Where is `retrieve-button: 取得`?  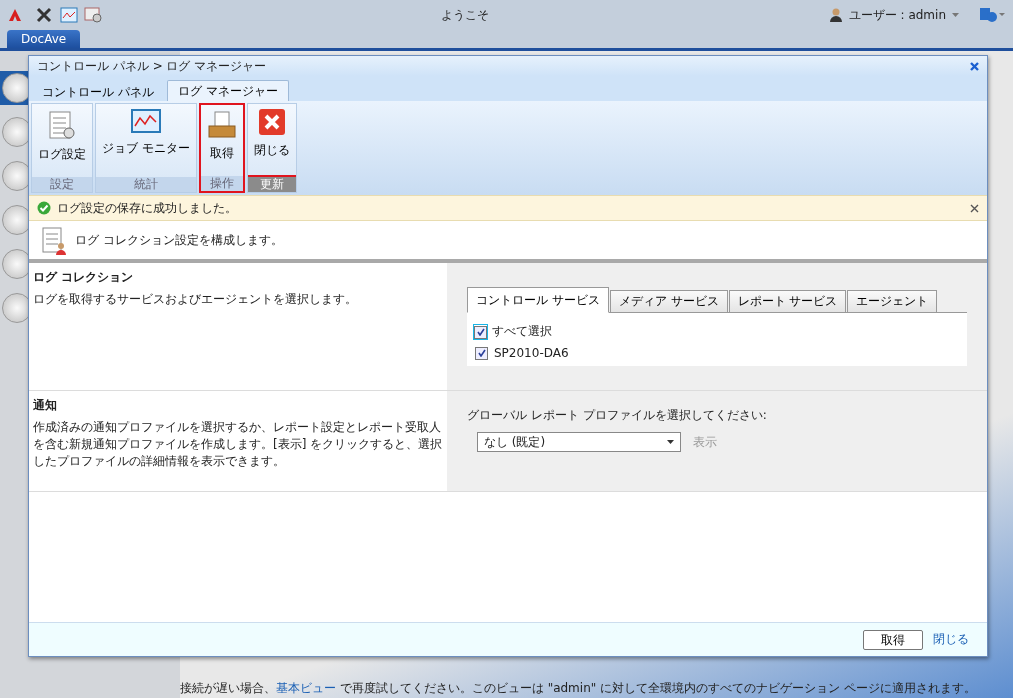
retrieve-button: 取得 is located at coordinates (893, 639).